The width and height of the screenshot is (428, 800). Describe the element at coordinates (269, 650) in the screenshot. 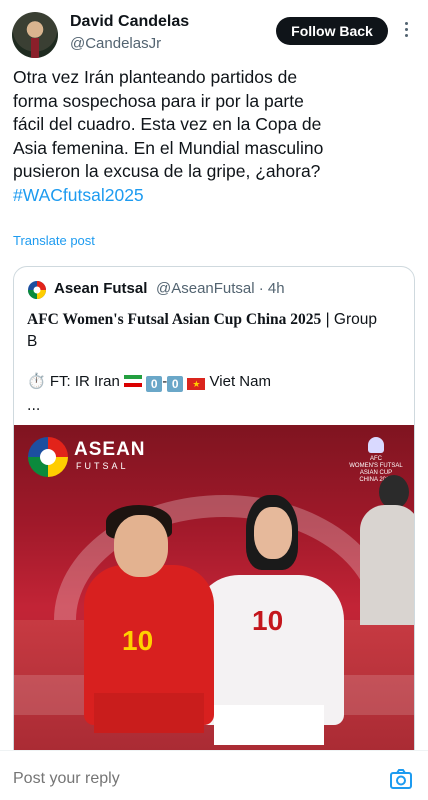

I see `white-player-body` at that location.